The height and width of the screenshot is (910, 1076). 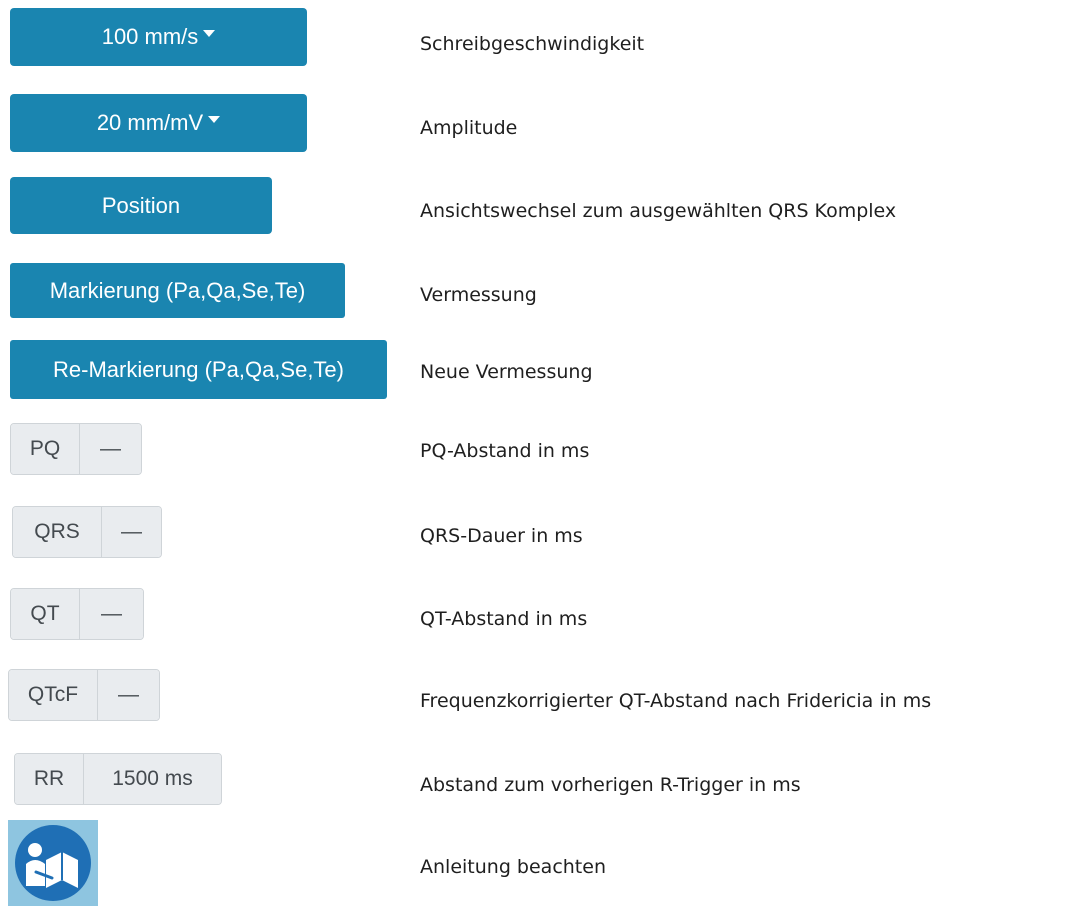 I want to click on read-manual-icon, so click(x=53, y=863).